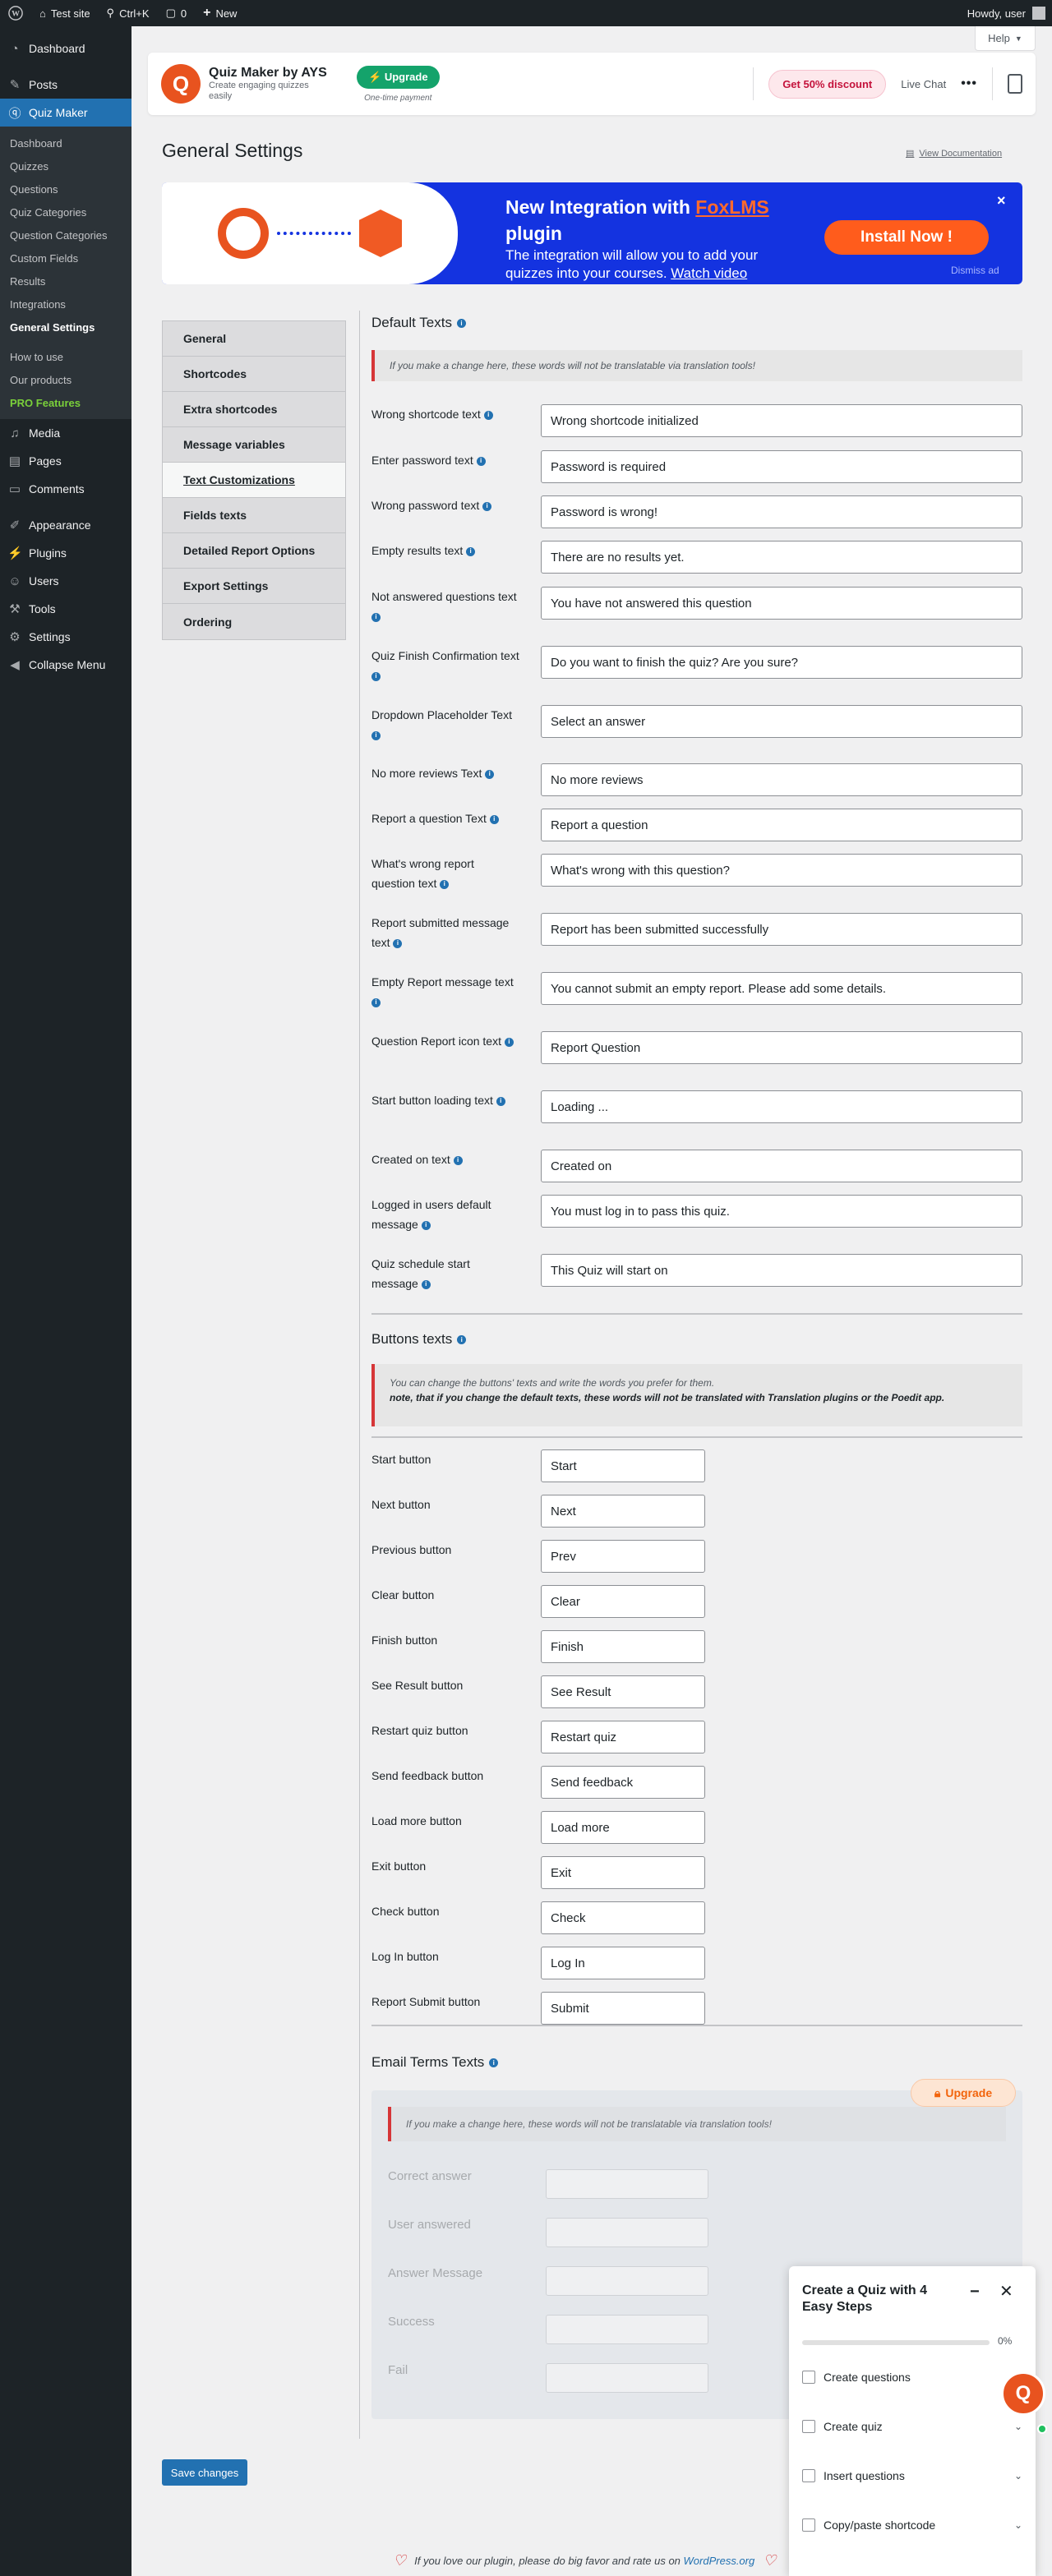 The height and width of the screenshot is (2576, 1052). What do you see at coordinates (781, 603) in the screenshot?
I see `text-input: You have not answered this question` at bounding box center [781, 603].